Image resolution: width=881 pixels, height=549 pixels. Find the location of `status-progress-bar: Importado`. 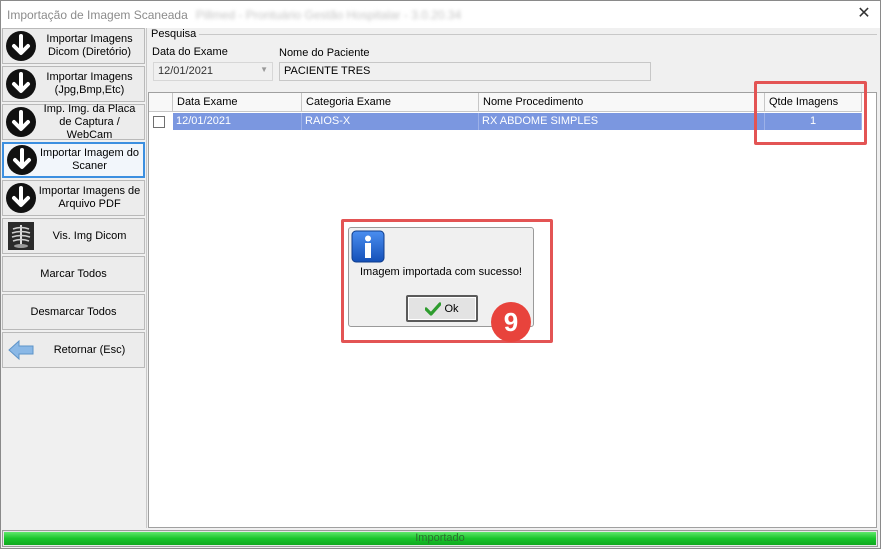

status-progress-bar: Importado is located at coordinates (440, 538).